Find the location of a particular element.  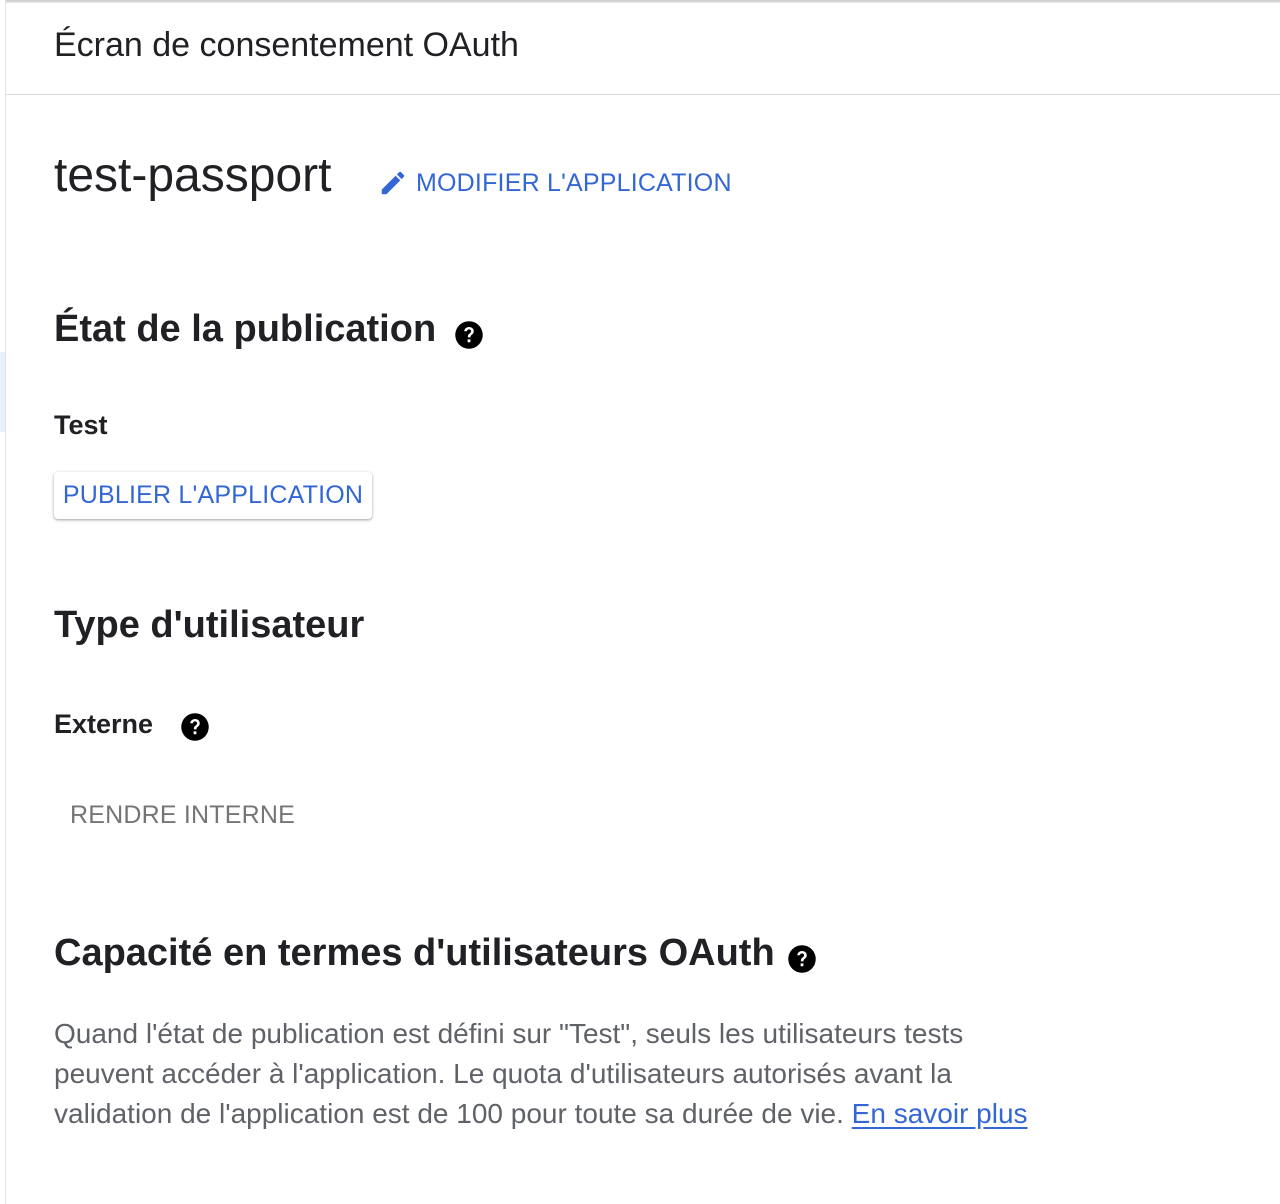

user-type-value: Externe is located at coordinates (104, 724).